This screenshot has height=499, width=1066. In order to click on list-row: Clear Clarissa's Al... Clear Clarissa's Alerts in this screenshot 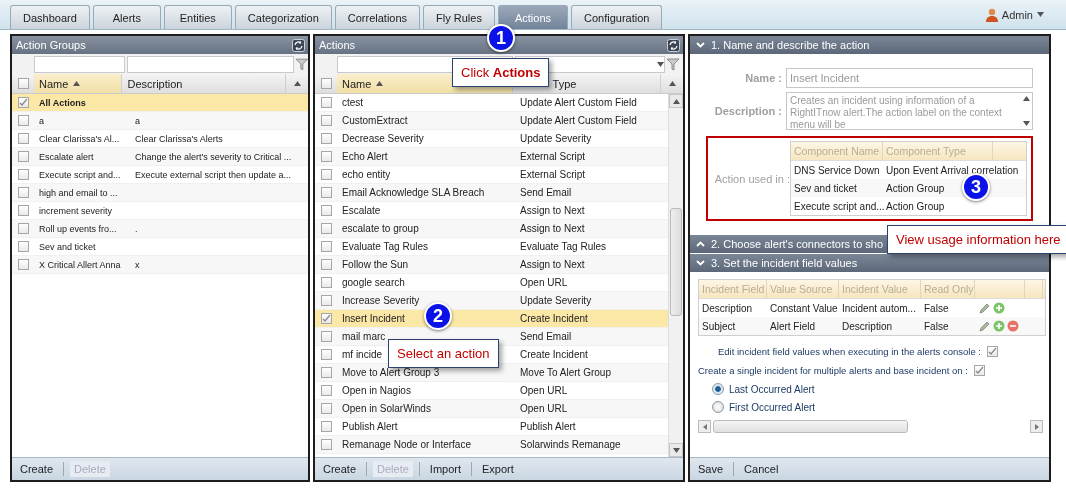, I will do `click(160, 139)`.